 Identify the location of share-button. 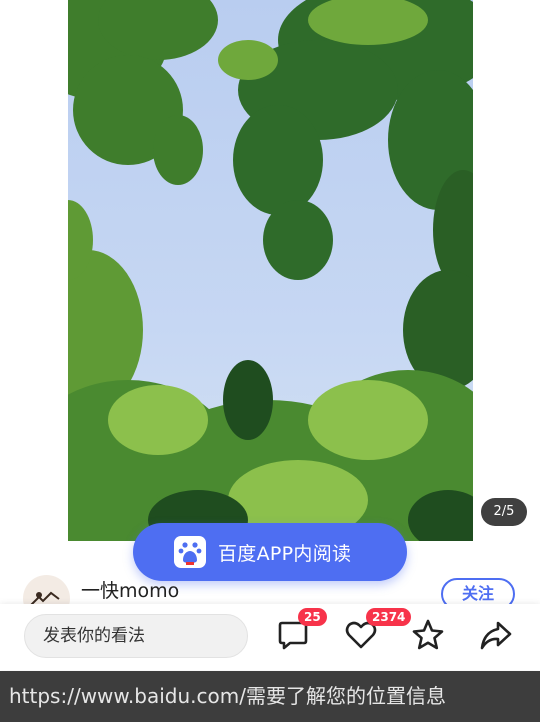
(496, 635).